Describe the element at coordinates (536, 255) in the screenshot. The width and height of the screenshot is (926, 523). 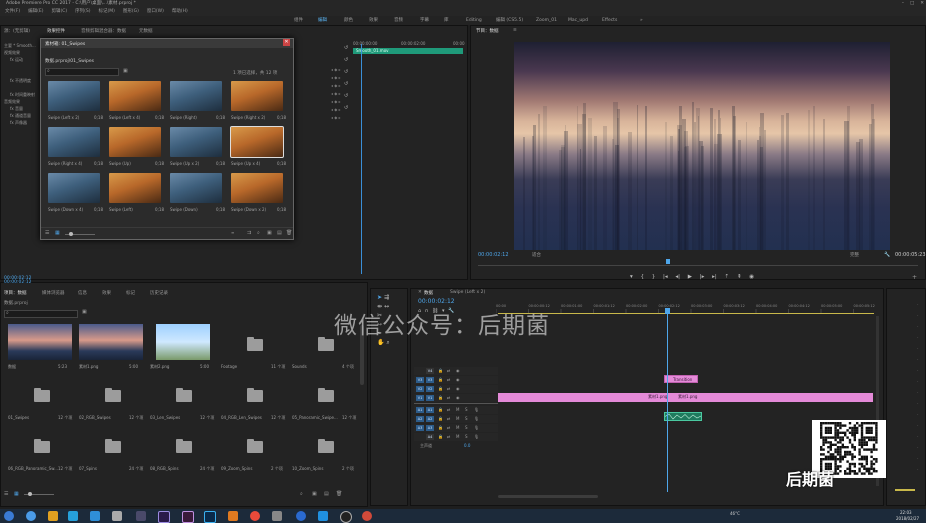
I see `fit-dropdown: 适合` at that location.